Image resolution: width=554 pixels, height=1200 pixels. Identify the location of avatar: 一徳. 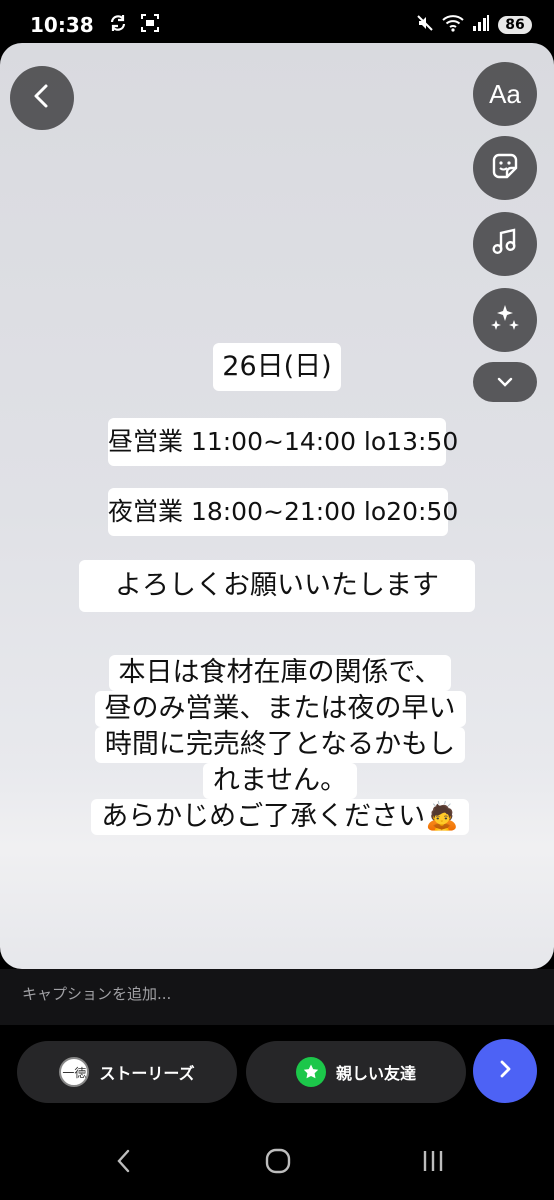
(74, 1072).